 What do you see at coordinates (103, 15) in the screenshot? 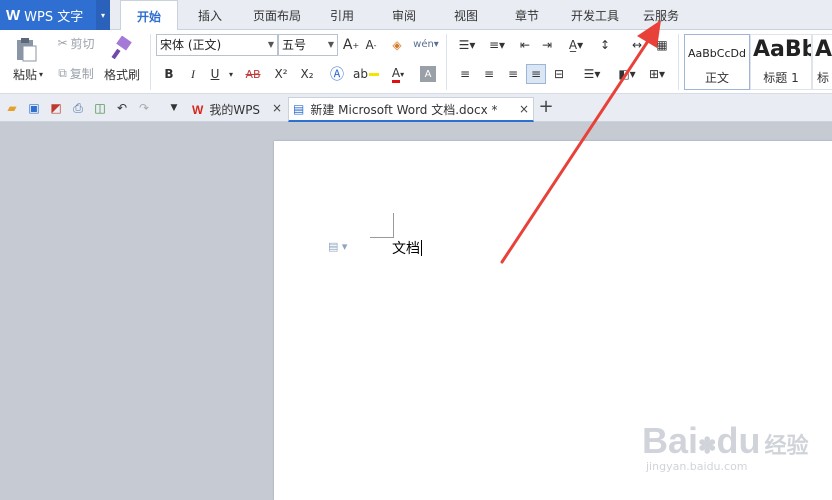
I see `chevron-down-icon: ▾` at bounding box center [103, 15].